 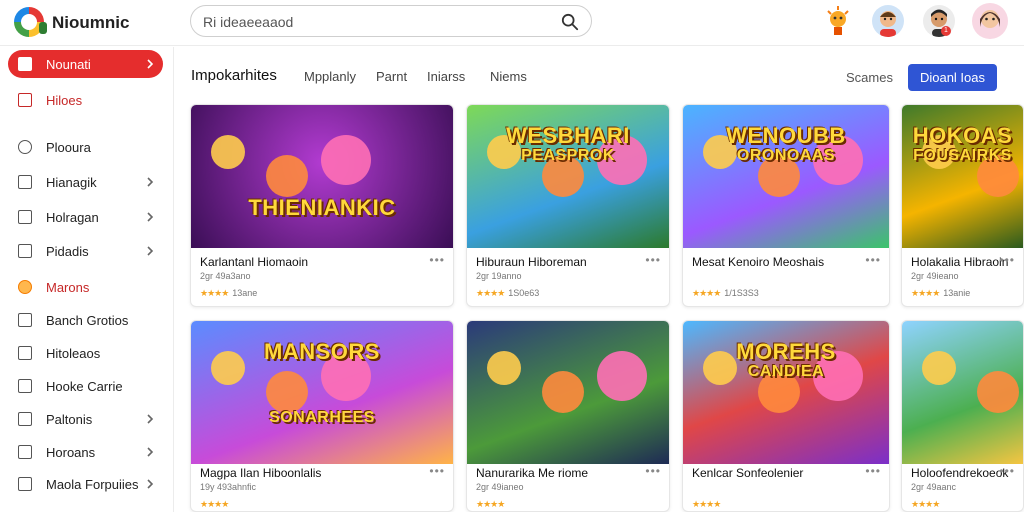 I want to click on game-thumbnail: WENOUBB ORONOAAS, so click(x=786, y=176).